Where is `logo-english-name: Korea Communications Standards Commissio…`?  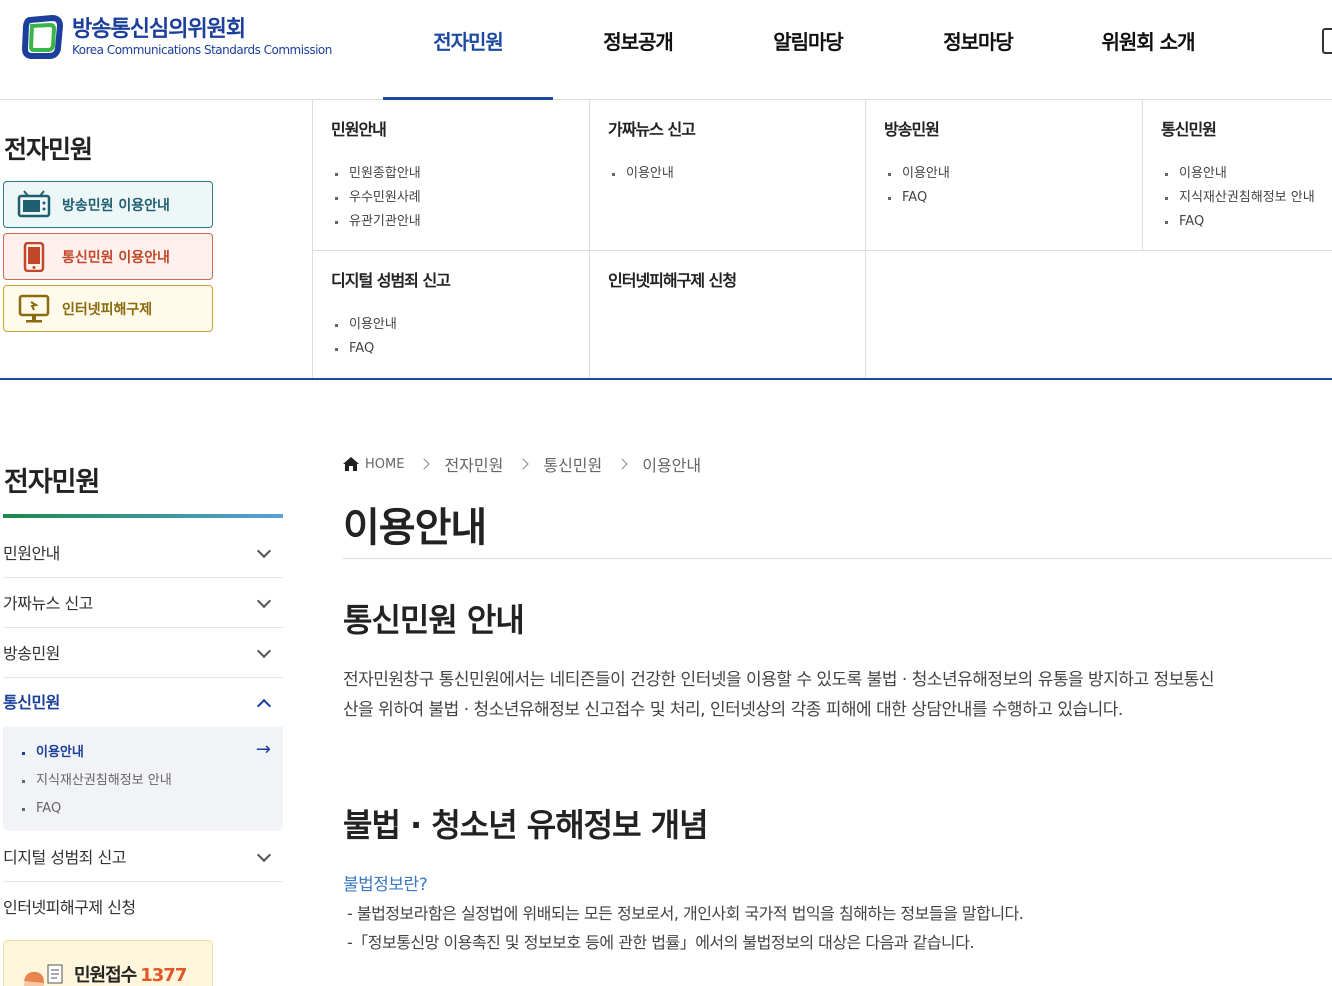 logo-english-name: Korea Communications Standards Commissio… is located at coordinates (202, 50).